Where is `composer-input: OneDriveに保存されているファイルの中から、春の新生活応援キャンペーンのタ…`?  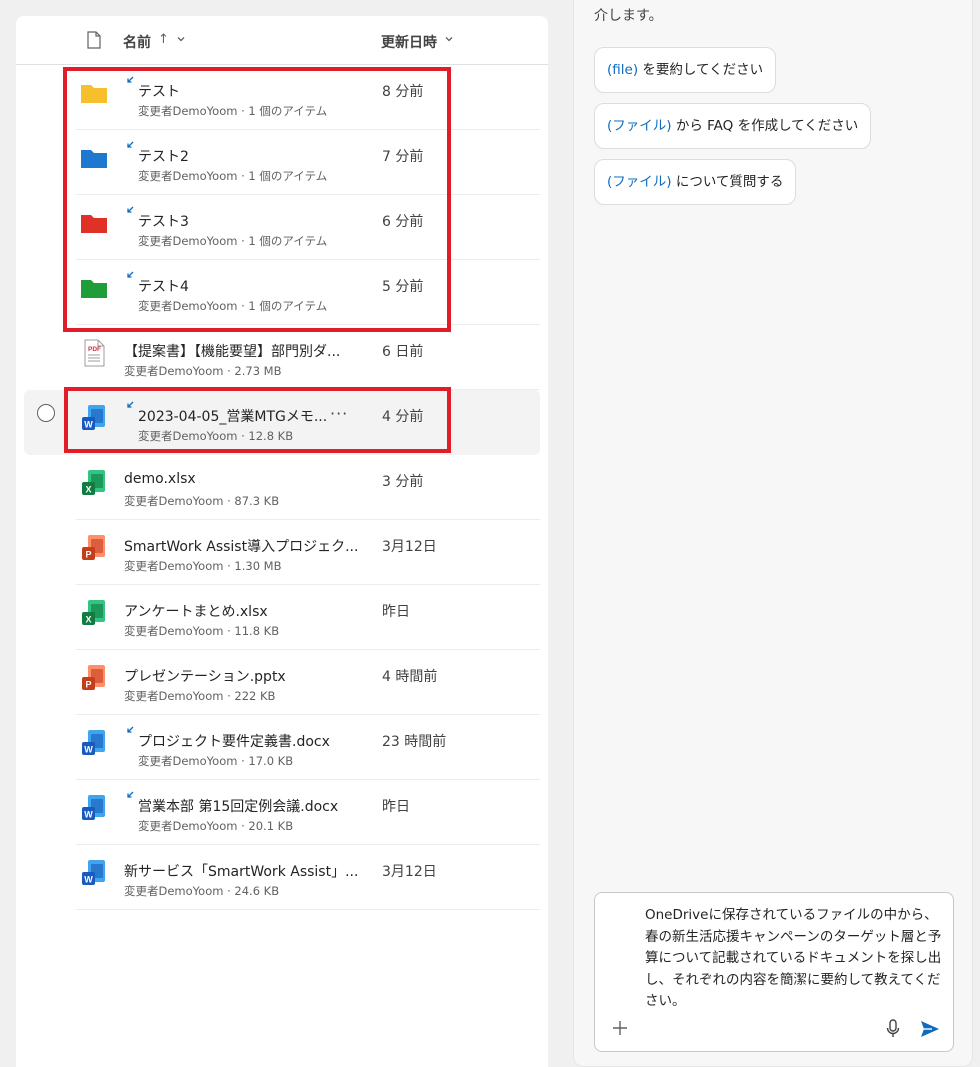 composer-input: OneDriveに保存されているファイルの中から、春の新生活応援キャンペーンのタ… is located at coordinates (796, 959).